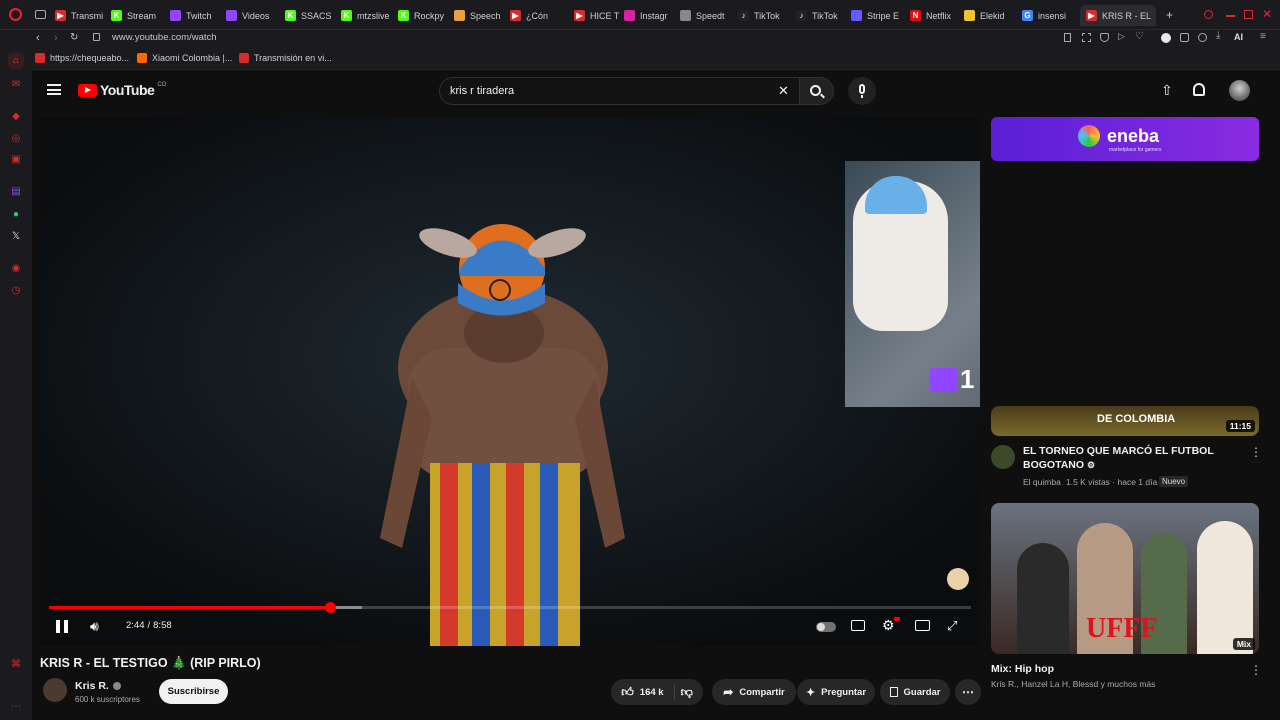 The image size is (1280, 720). What do you see at coordinates (650, 15) in the screenshot?
I see `browser-tab: Instagr` at bounding box center [650, 15].